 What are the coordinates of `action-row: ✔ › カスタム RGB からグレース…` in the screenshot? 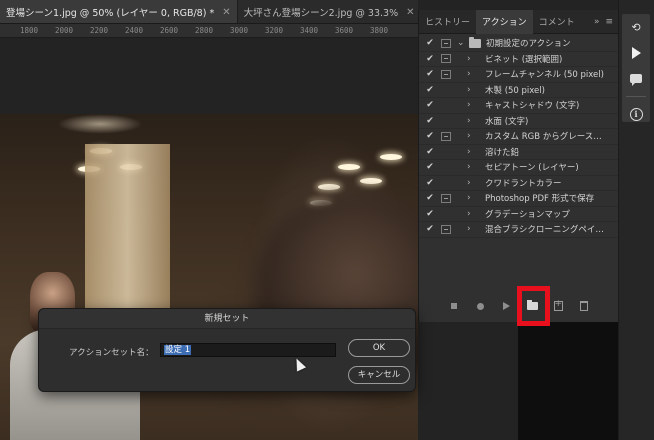 It's located at (519, 137).